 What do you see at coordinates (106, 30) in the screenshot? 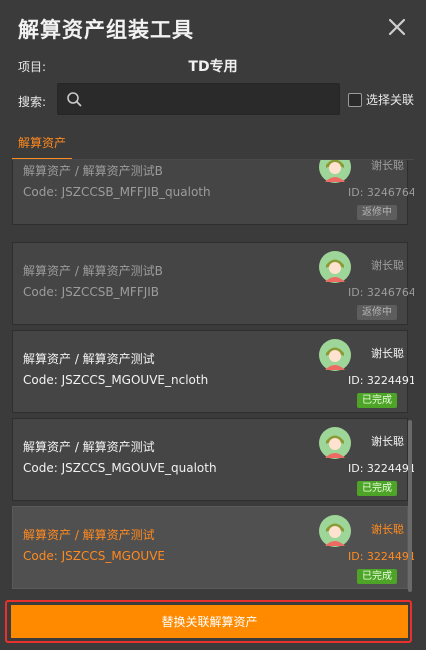
I see `window-title: 解算资产组装工具` at bounding box center [106, 30].